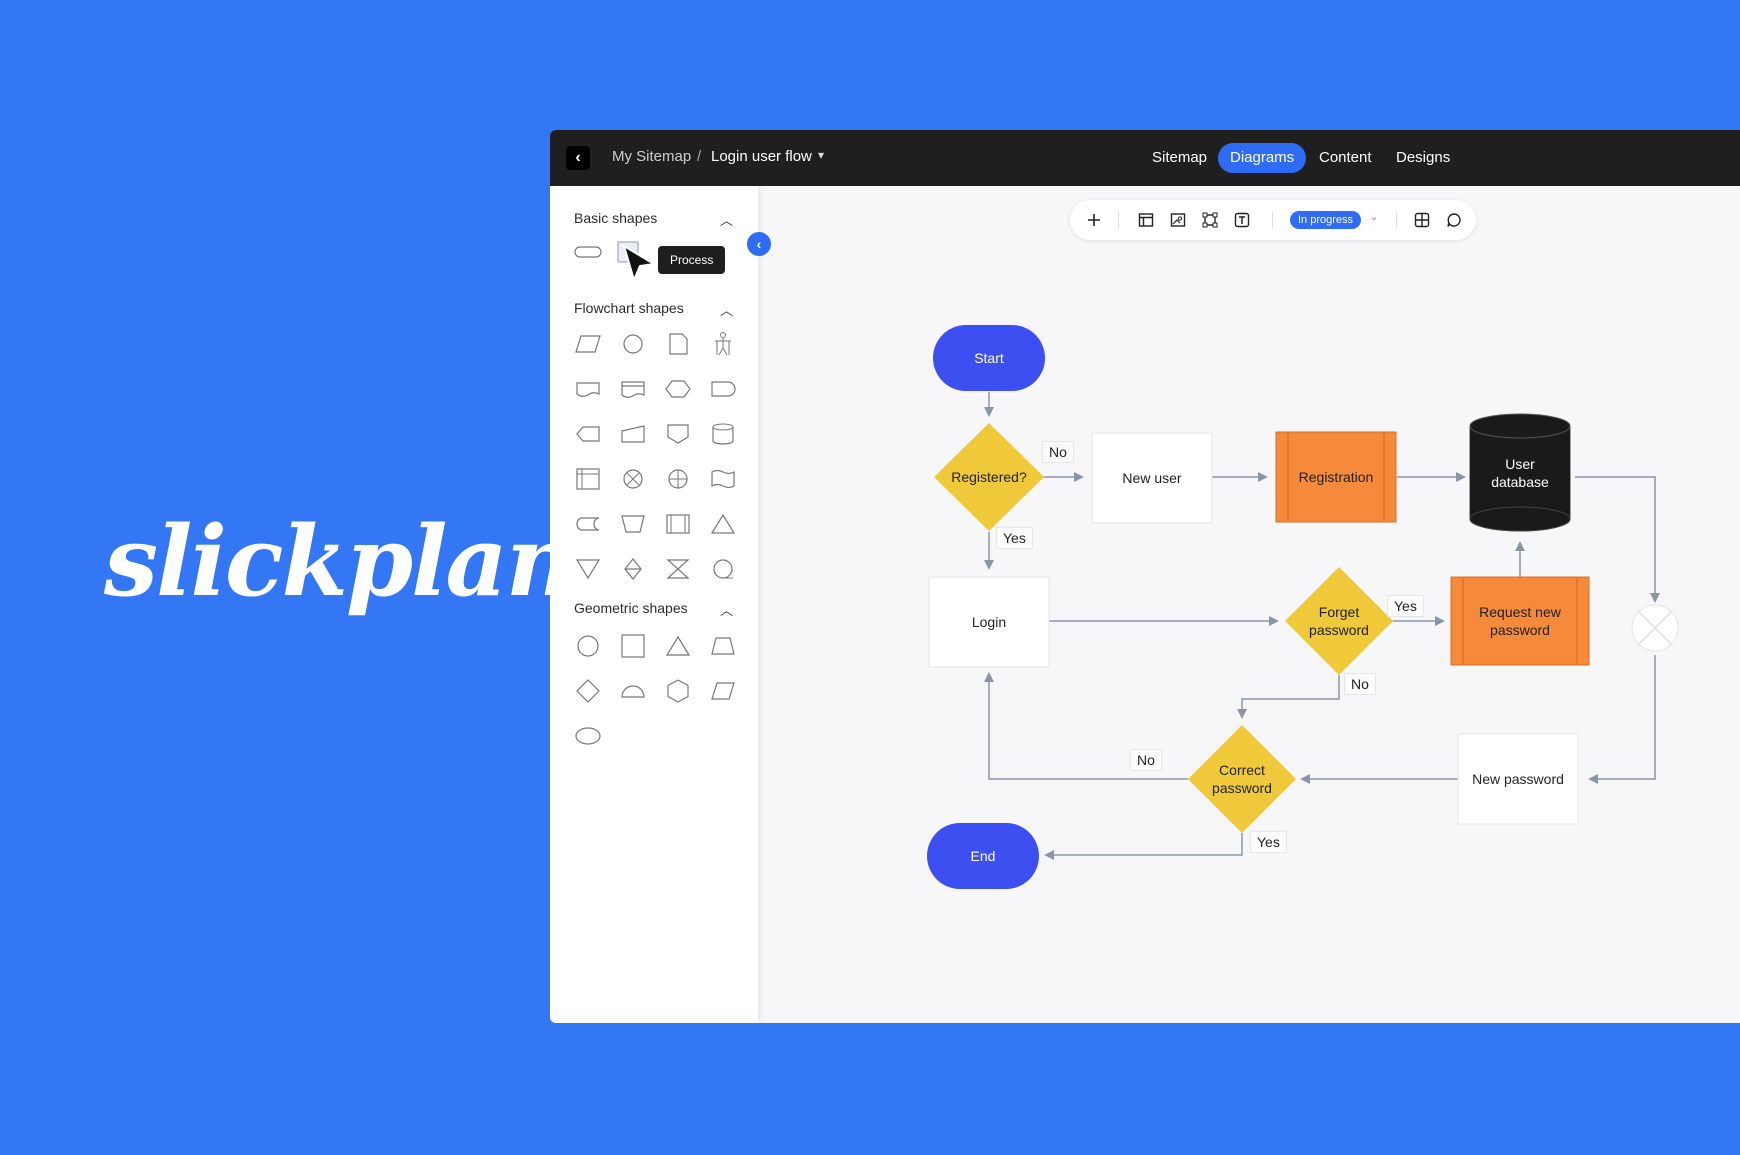 Image resolution: width=1740 pixels, height=1155 pixels. Describe the element at coordinates (1339, 621) in the screenshot. I see `forget-password-label: Forget password` at that location.